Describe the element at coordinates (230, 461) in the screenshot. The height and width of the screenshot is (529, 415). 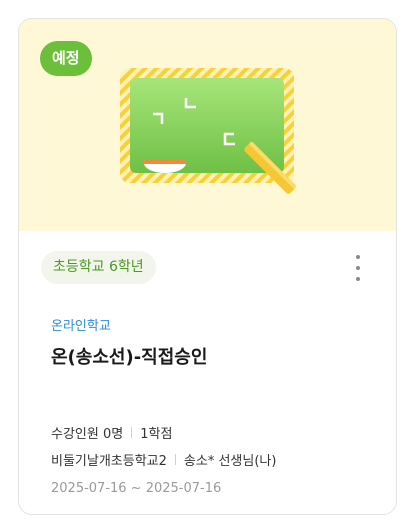
I see `teacher-name: 송소* 선생님(나)` at that location.